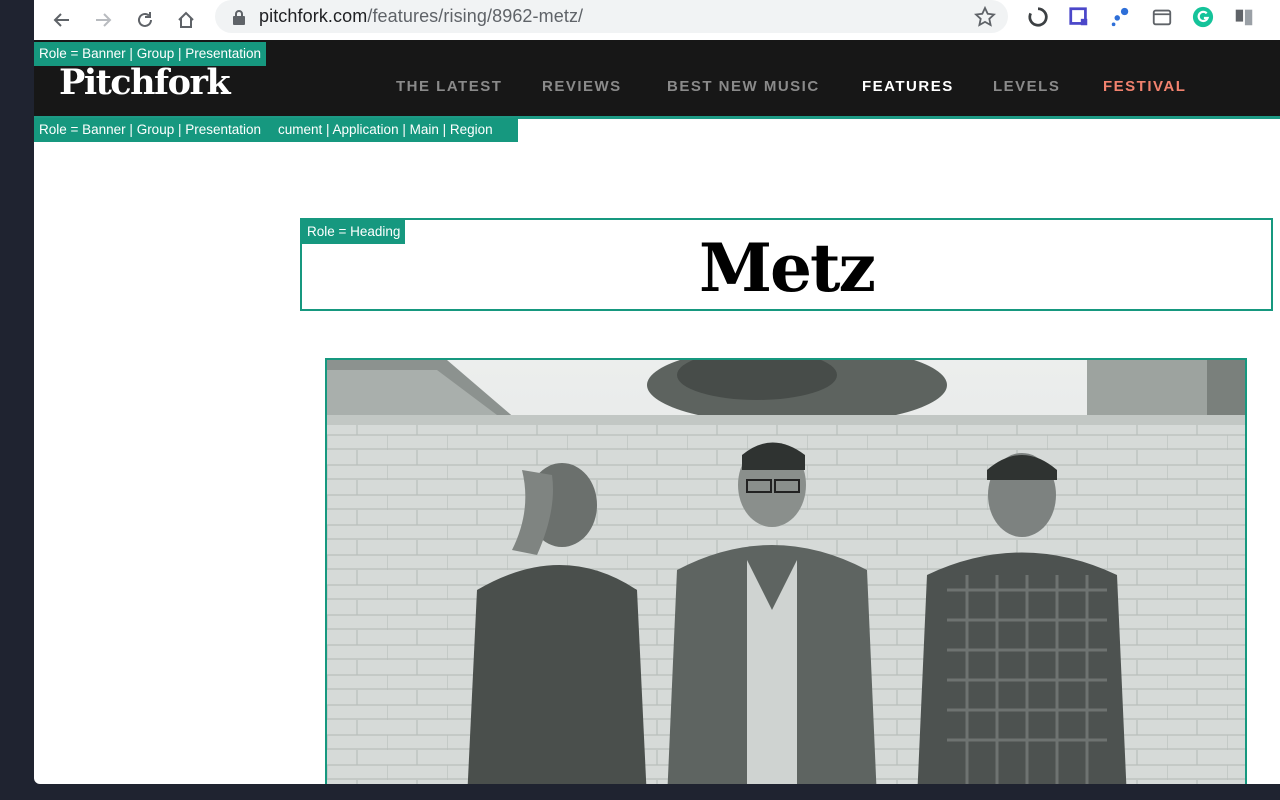 The width and height of the screenshot is (1280, 800). What do you see at coordinates (582, 86) in the screenshot?
I see `nav-reviews: REVIEWS` at bounding box center [582, 86].